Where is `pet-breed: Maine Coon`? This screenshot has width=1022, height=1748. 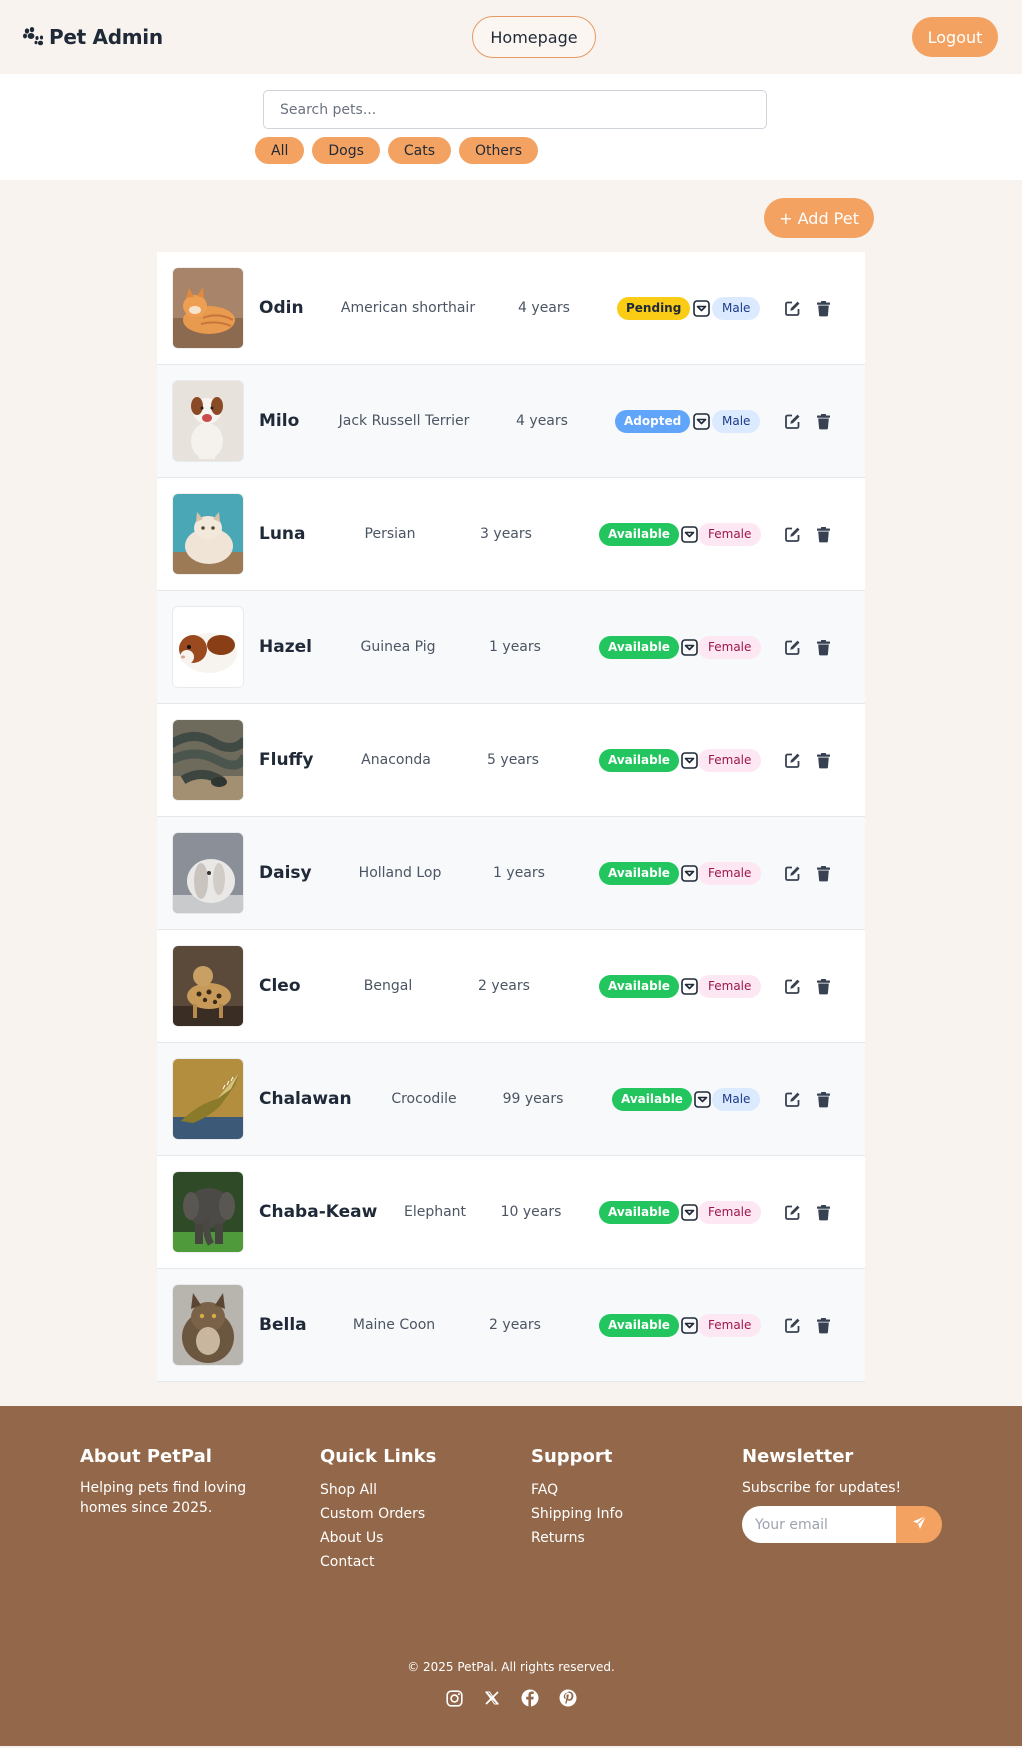 pet-breed: Maine Coon is located at coordinates (394, 1325).